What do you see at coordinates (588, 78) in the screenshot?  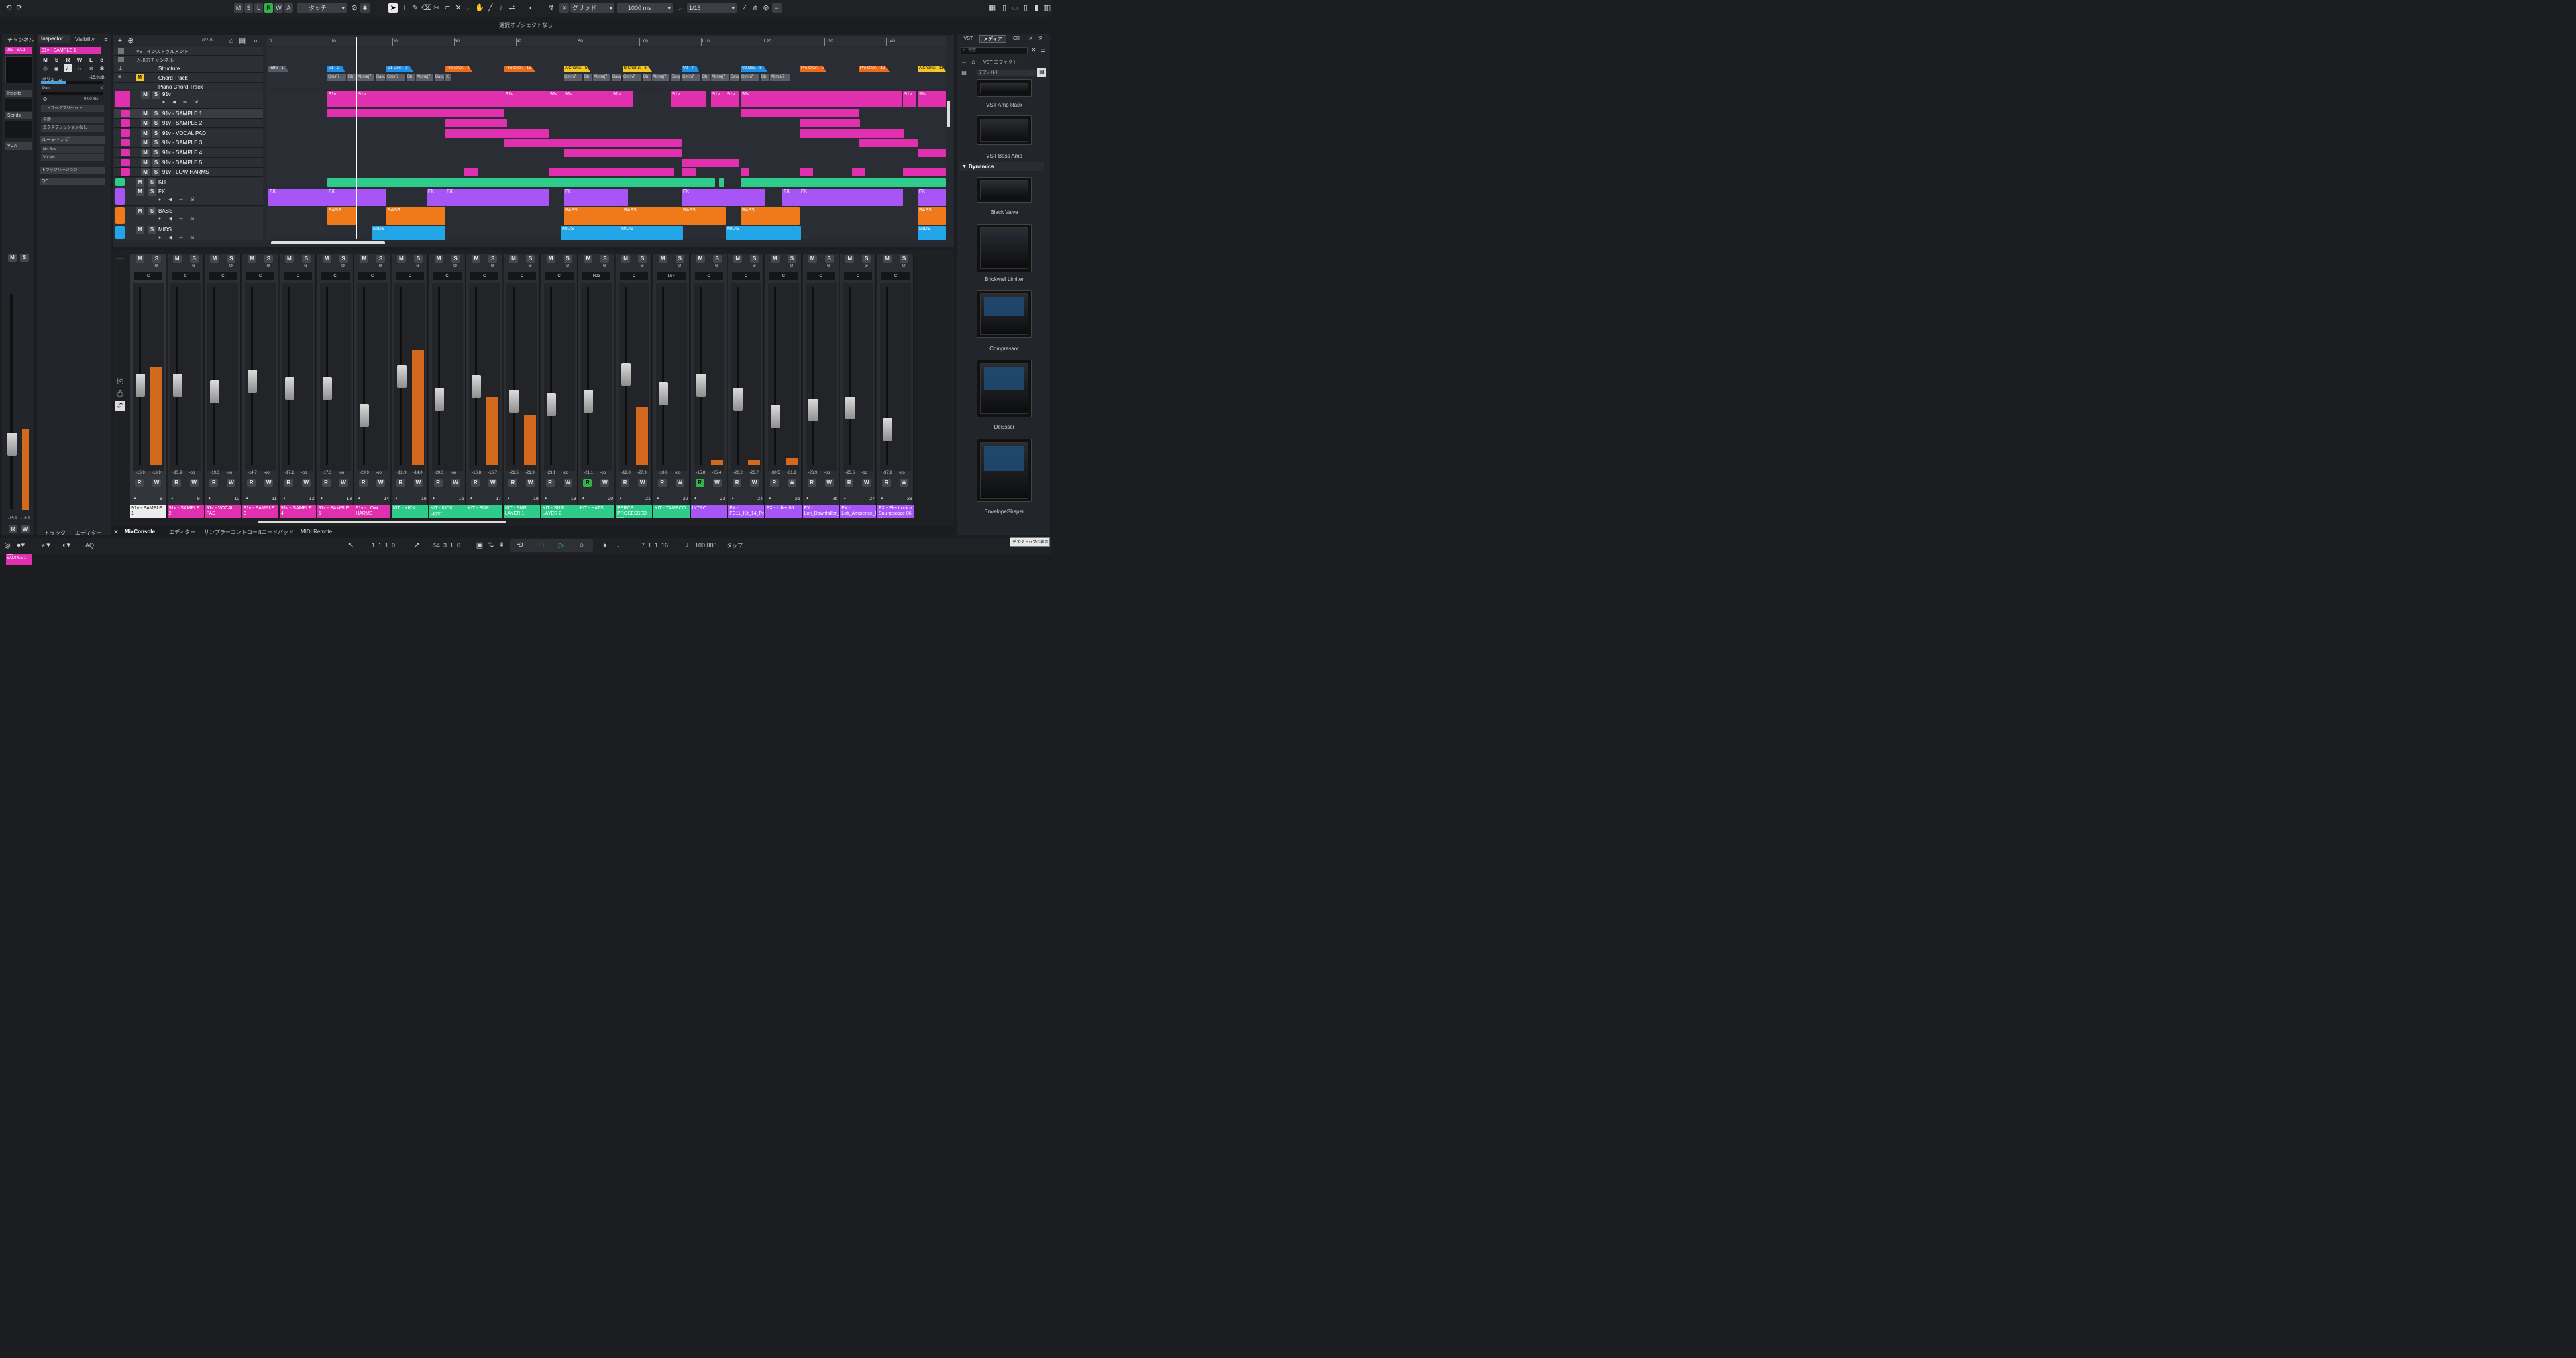 I see `chord-event: Bb` at bounding box center [588, 78].